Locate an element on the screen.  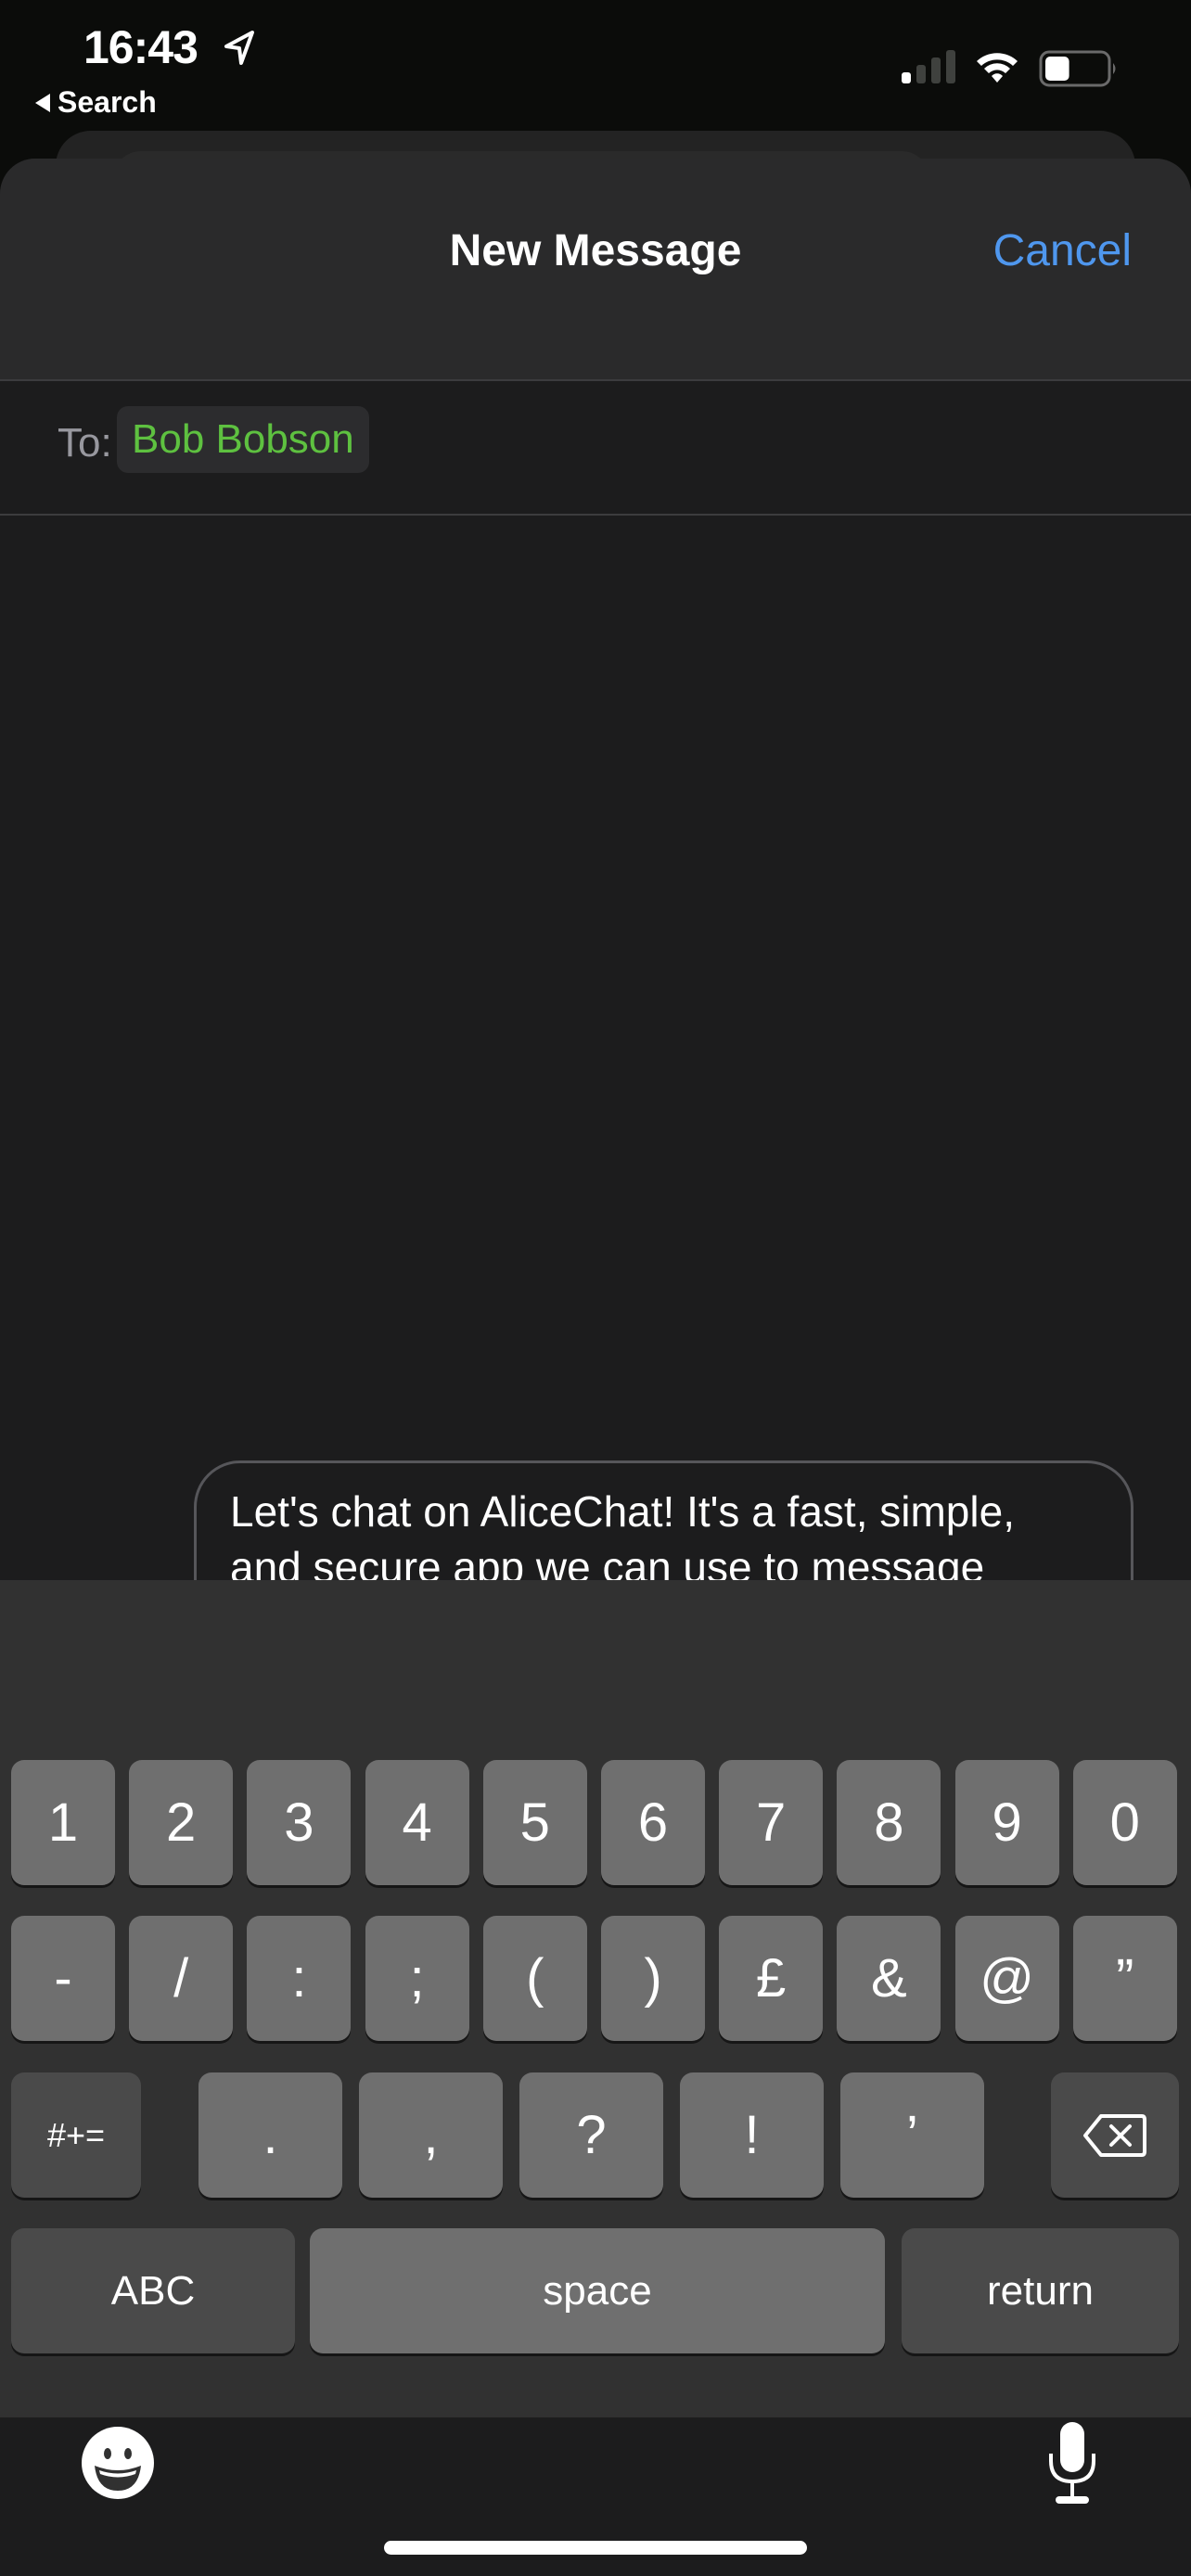
key-row1-3: 4 is located at coordinates (417, 1822).